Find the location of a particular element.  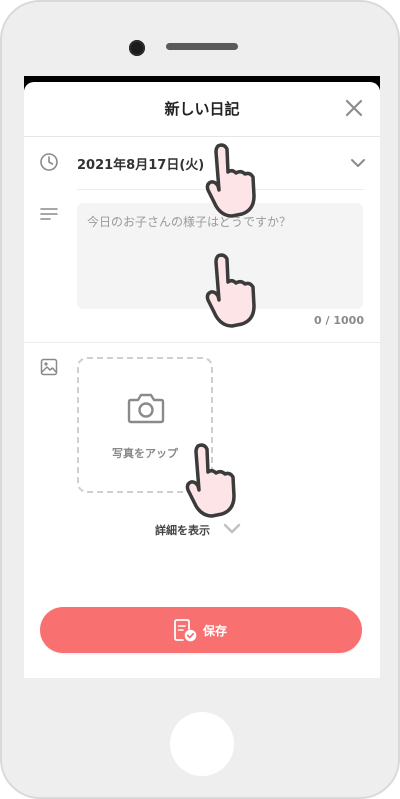

details-label: 詳細を表示 is located at coordinates (182, 530).